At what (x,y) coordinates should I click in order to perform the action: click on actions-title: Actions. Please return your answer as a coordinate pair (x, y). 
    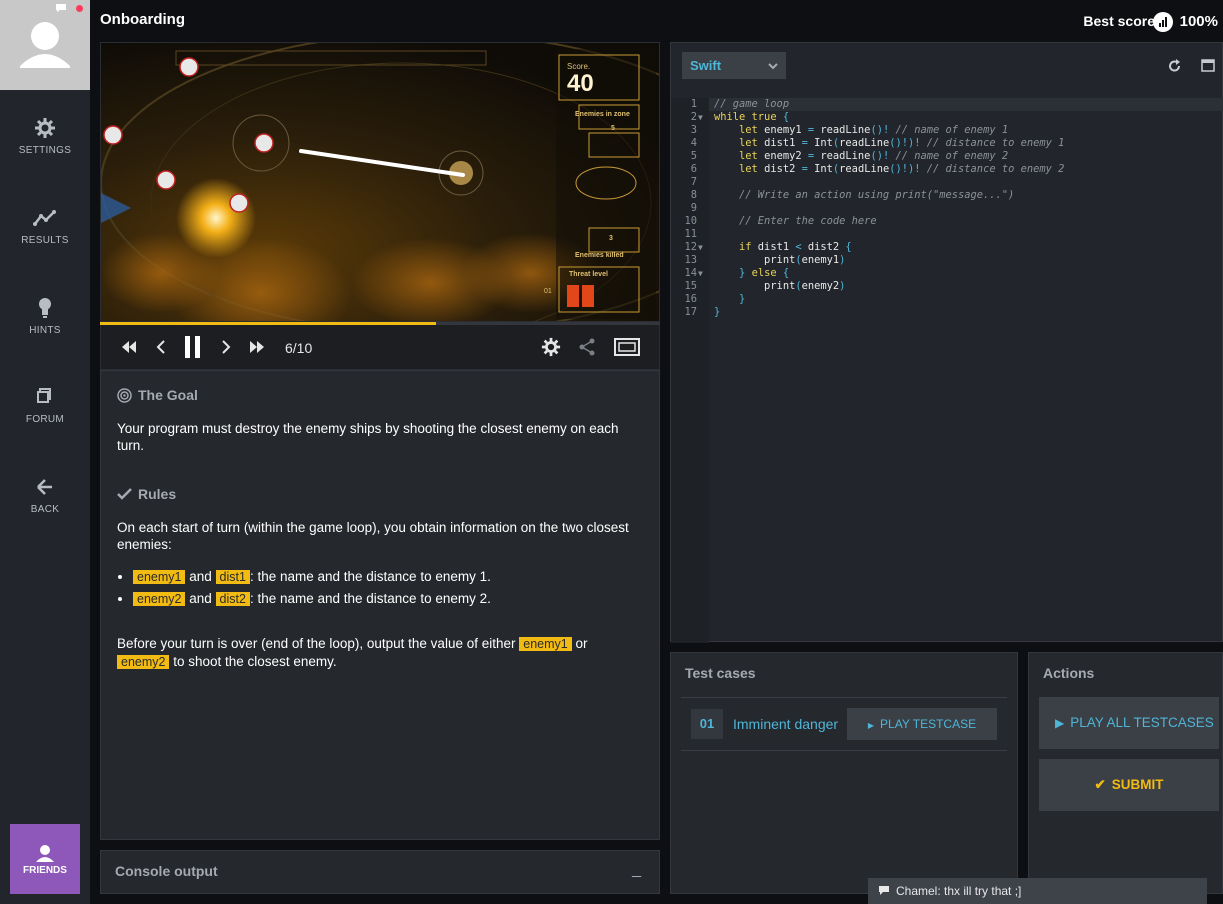
    Looking at the image, I should click on (1069, 673).